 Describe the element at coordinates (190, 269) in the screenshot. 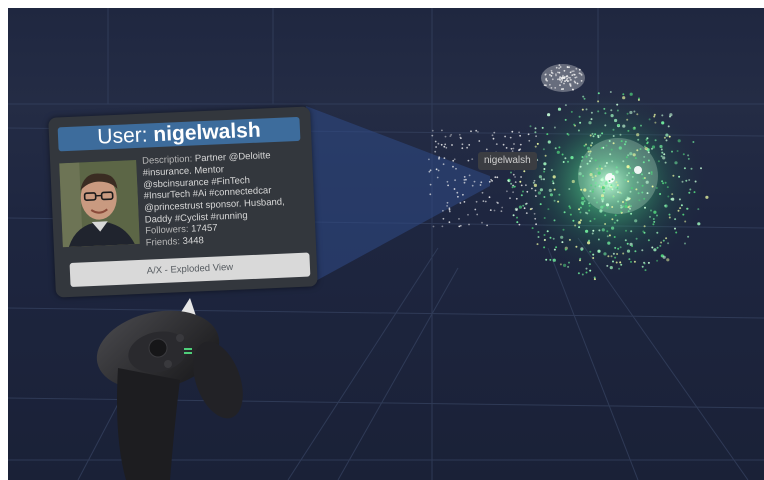

I see `exploded-view-button: A/X - Exploded View` at that location.